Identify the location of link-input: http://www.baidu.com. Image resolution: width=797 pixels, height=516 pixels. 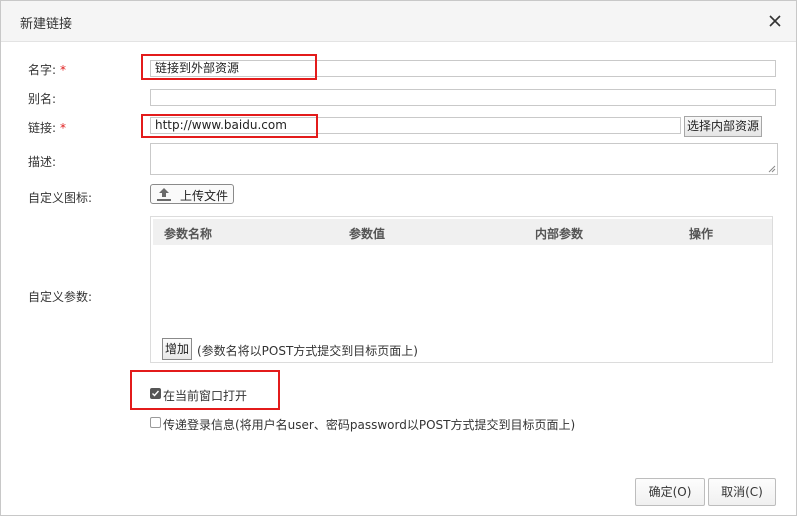
(415, 125).